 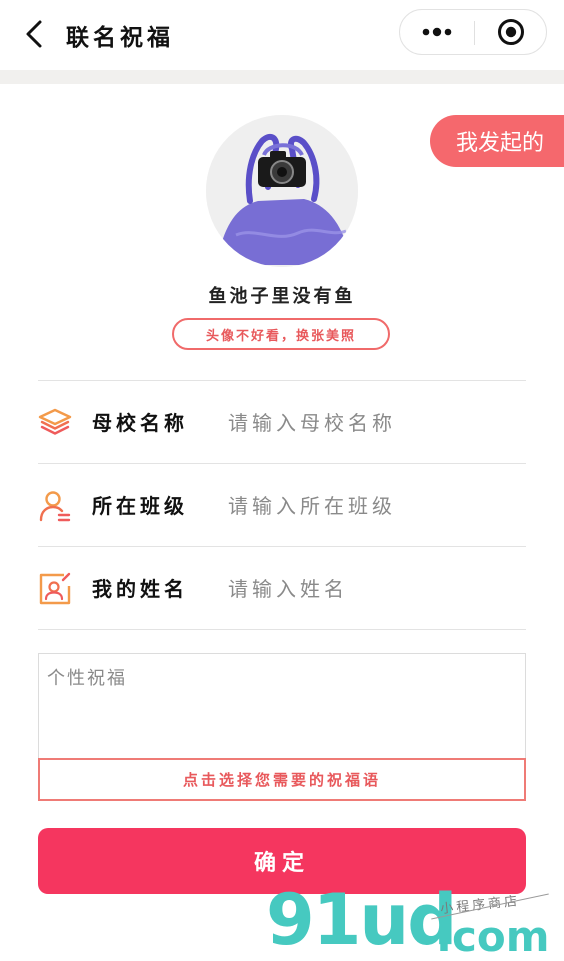 What do you see at coordinates (497, 141) in the screenshot?
I see `my-launched-tag: 我发起的` at bounding box center [497, 141].